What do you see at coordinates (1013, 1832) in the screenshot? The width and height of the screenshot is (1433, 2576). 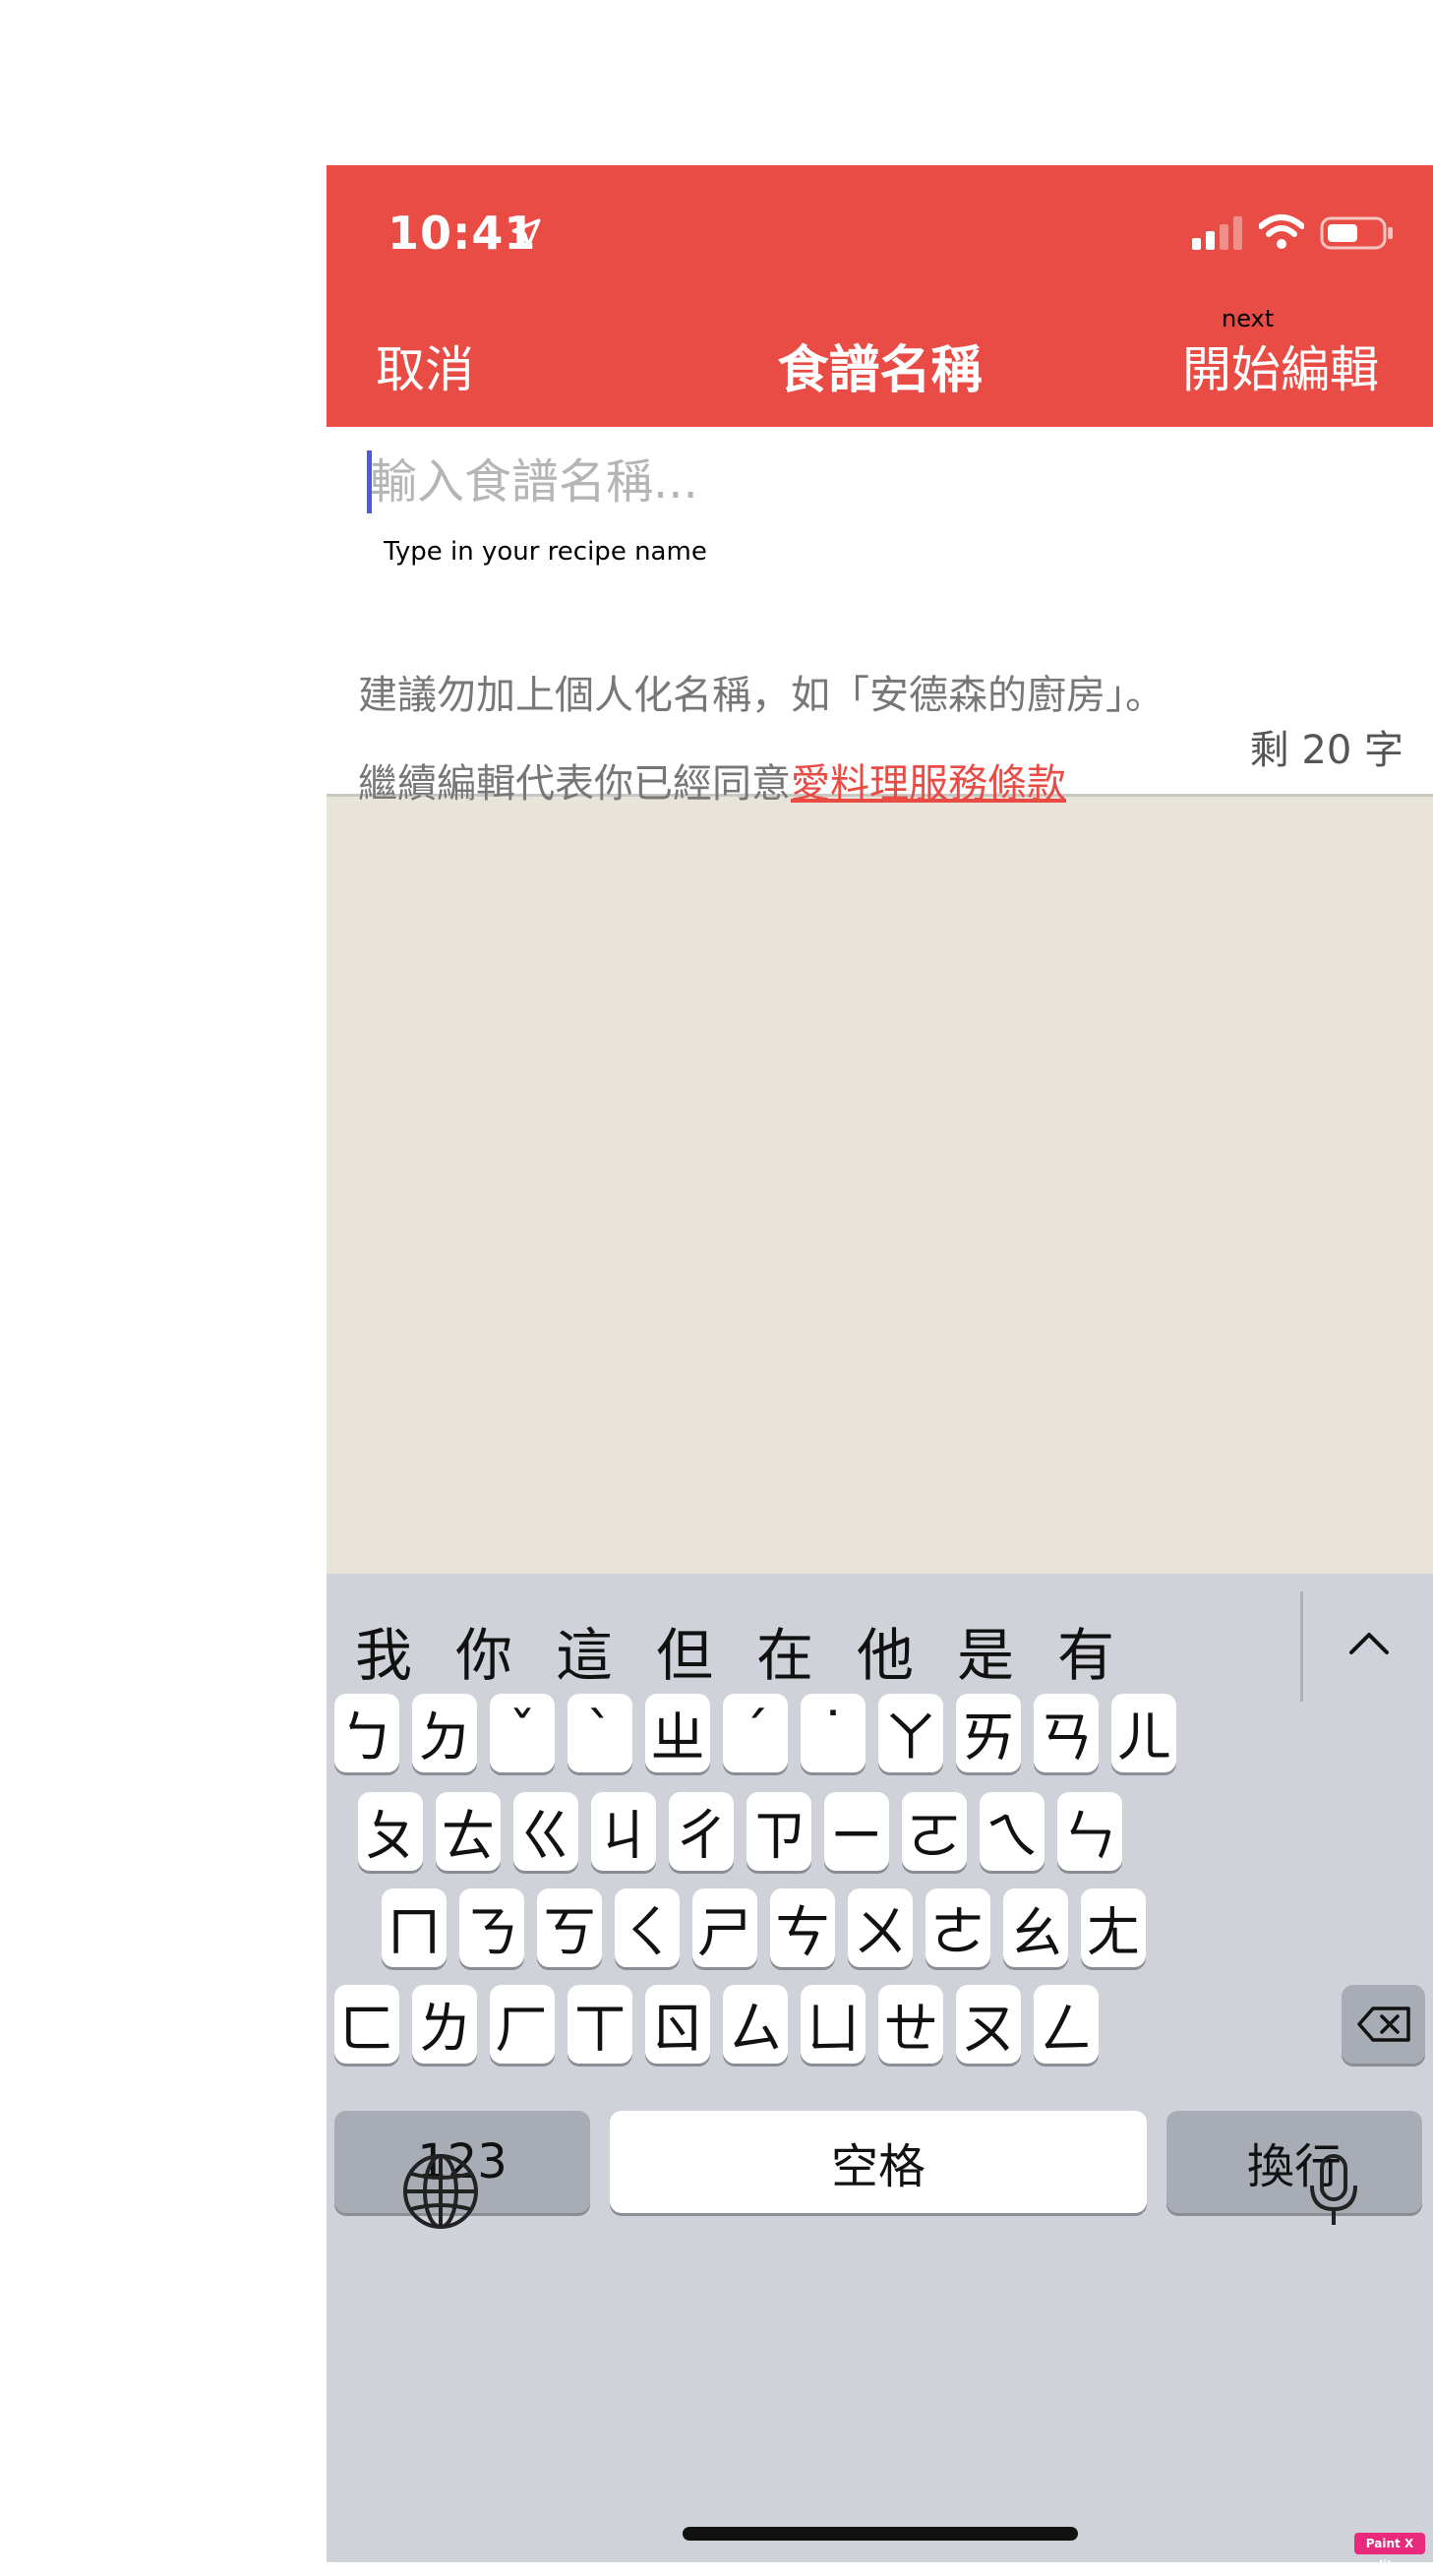 I see `key: ㄟ` at bounding box center [1013, 1832].